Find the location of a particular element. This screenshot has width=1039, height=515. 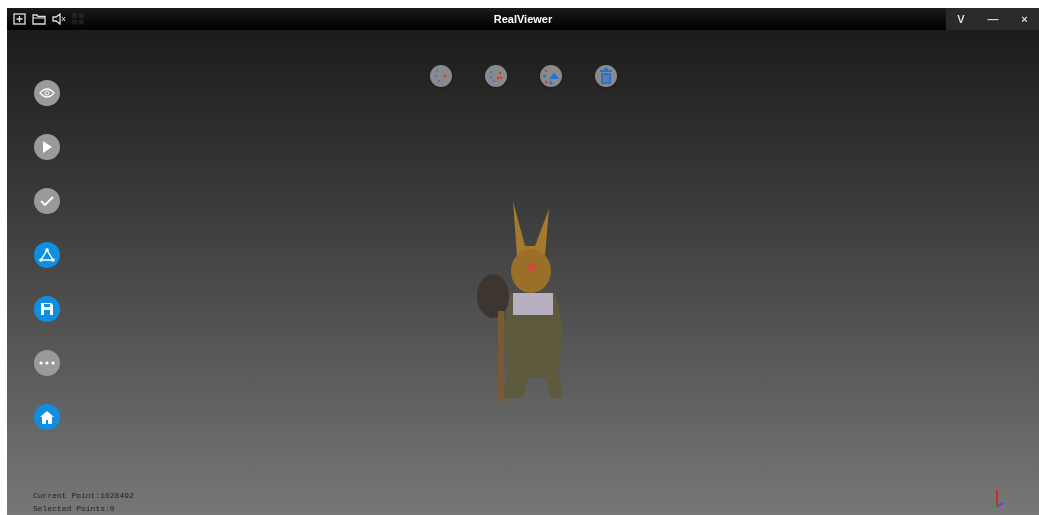

trash-icon is located at coordinates (605, 76).